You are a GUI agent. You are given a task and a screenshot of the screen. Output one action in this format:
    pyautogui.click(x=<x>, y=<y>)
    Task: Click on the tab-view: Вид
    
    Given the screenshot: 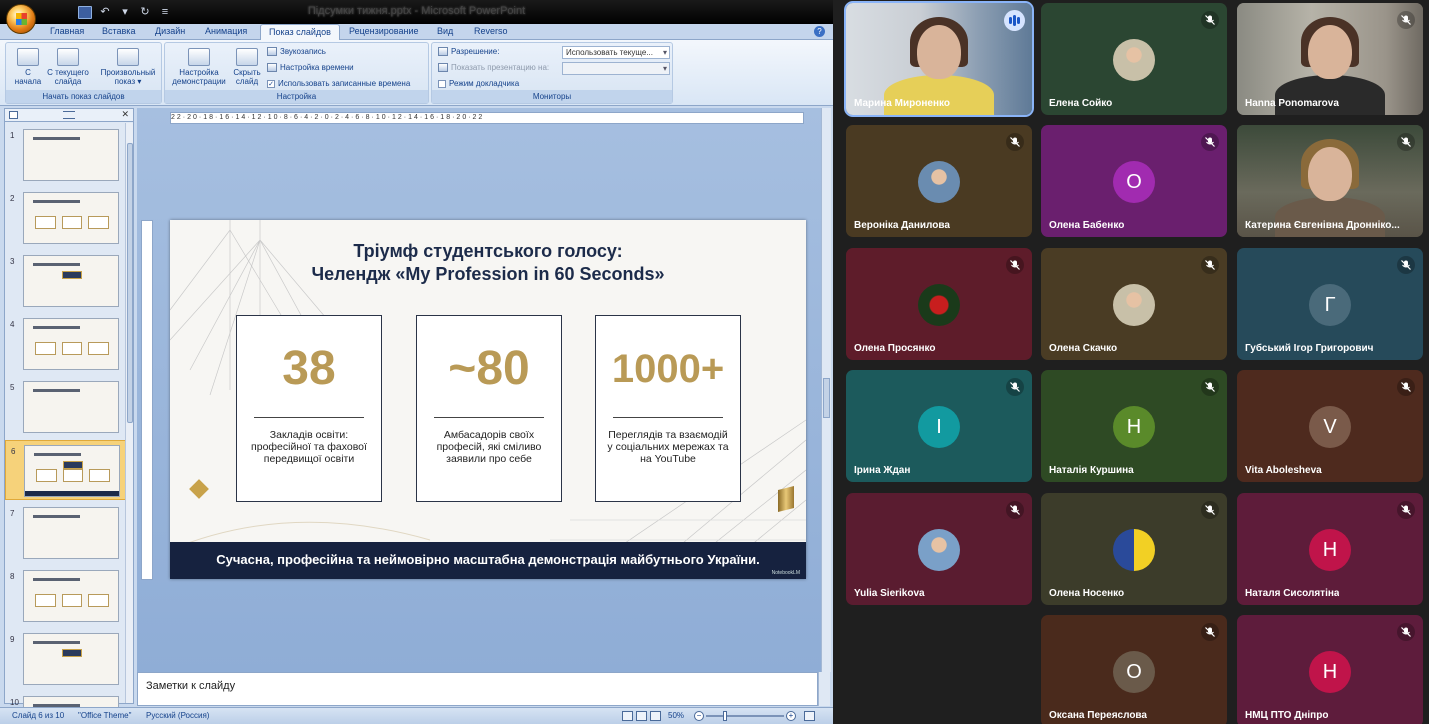 What is the action you would take?
    pyautogui.click(x=445, y=31)
    